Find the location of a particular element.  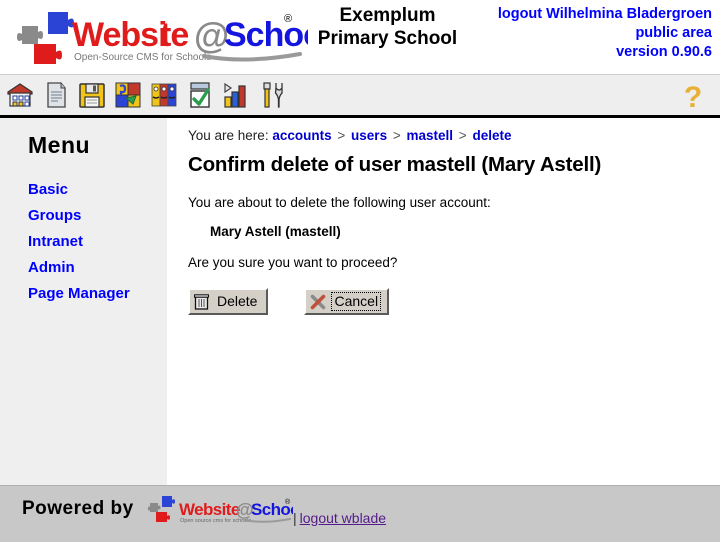

page-icon is located at coordinates (56, 95).